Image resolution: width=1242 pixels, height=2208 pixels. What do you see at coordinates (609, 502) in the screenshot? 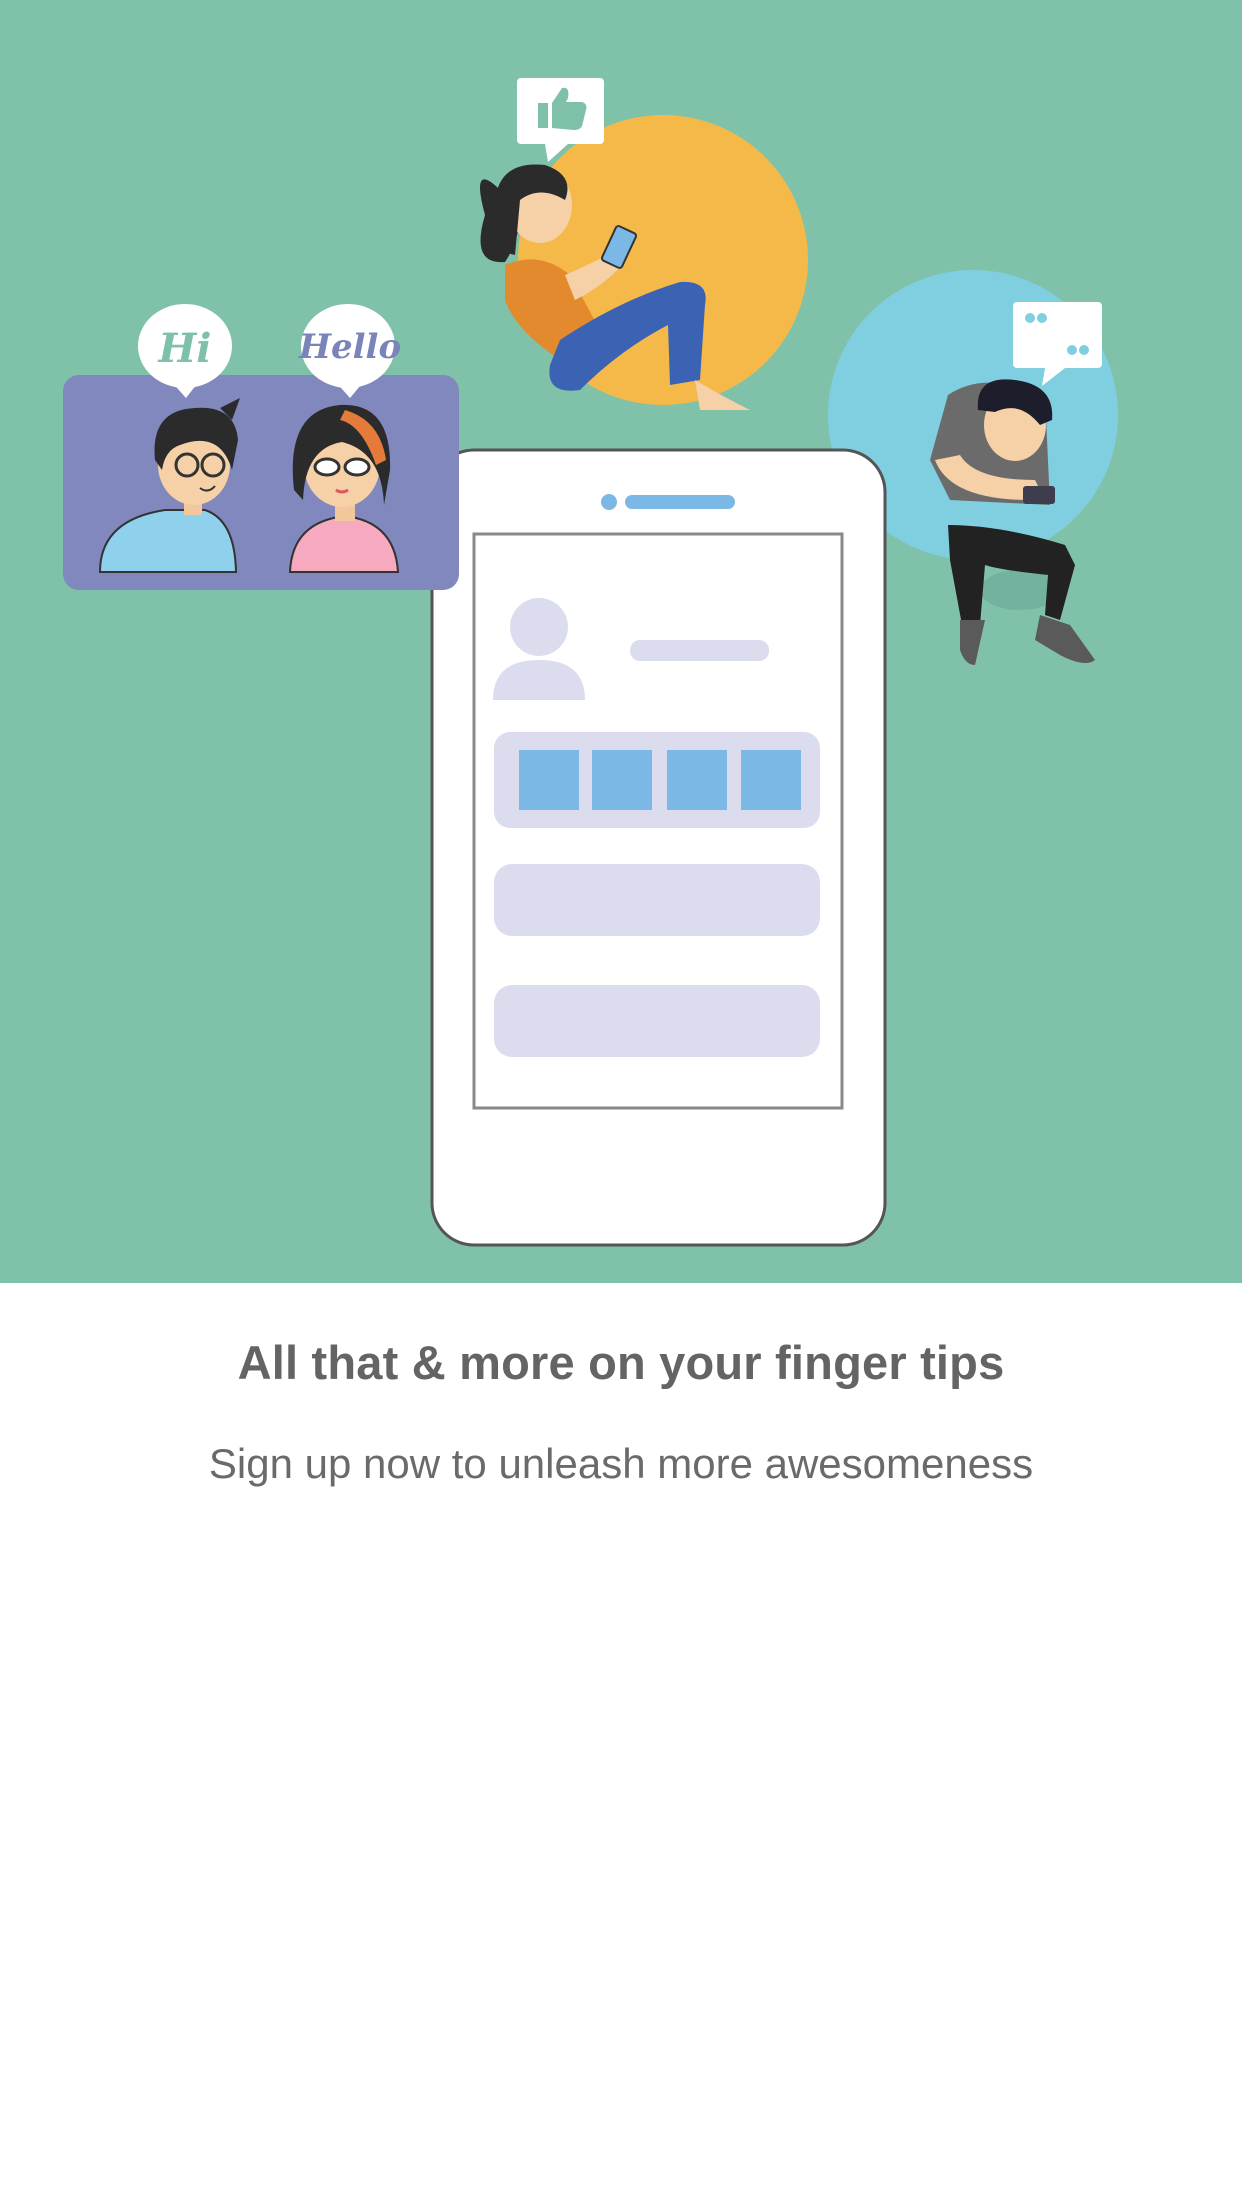
I see `phone-camera-dot` at bounding box center [609, 502].